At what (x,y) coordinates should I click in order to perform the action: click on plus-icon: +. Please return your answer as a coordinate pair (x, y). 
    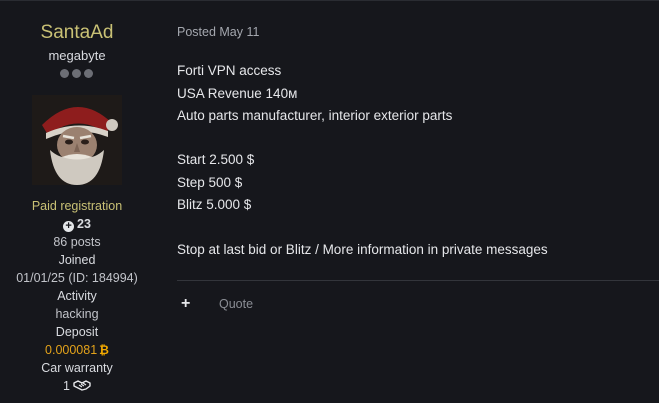
    Looking at the image, I should click on (188, 304).